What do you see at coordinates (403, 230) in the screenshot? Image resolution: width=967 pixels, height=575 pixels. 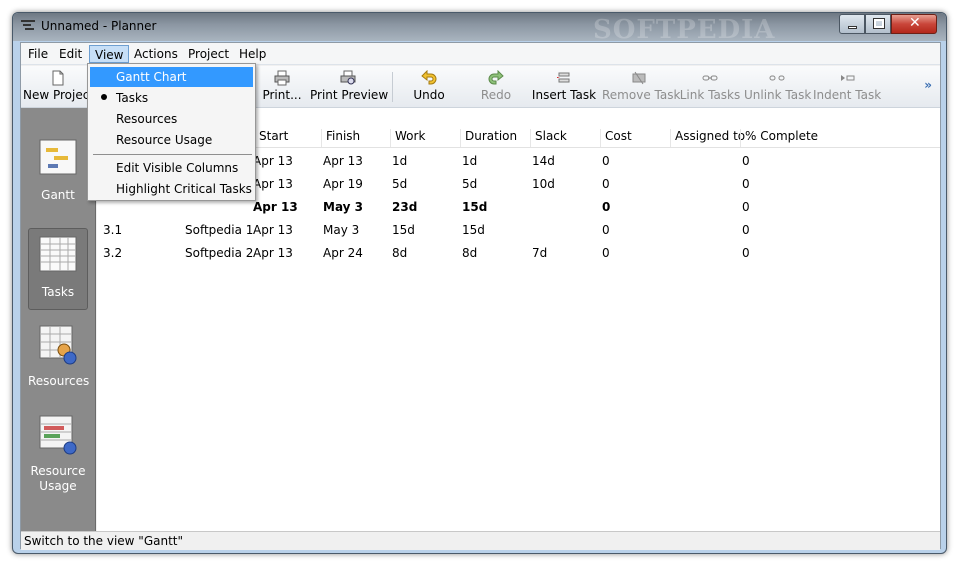 I see `cell-work: 15d` at bounding box center [403, 230].